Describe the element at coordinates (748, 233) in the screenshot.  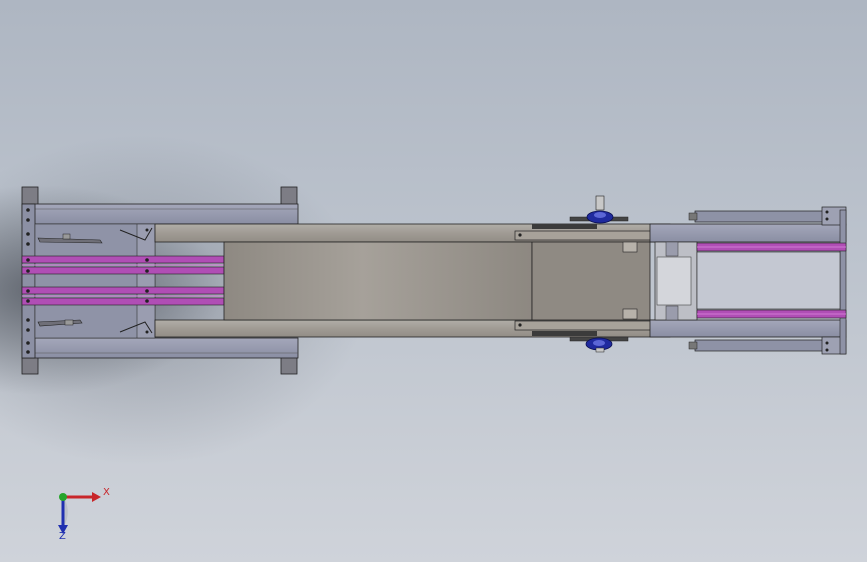
I see `right-rail-top` at that location.